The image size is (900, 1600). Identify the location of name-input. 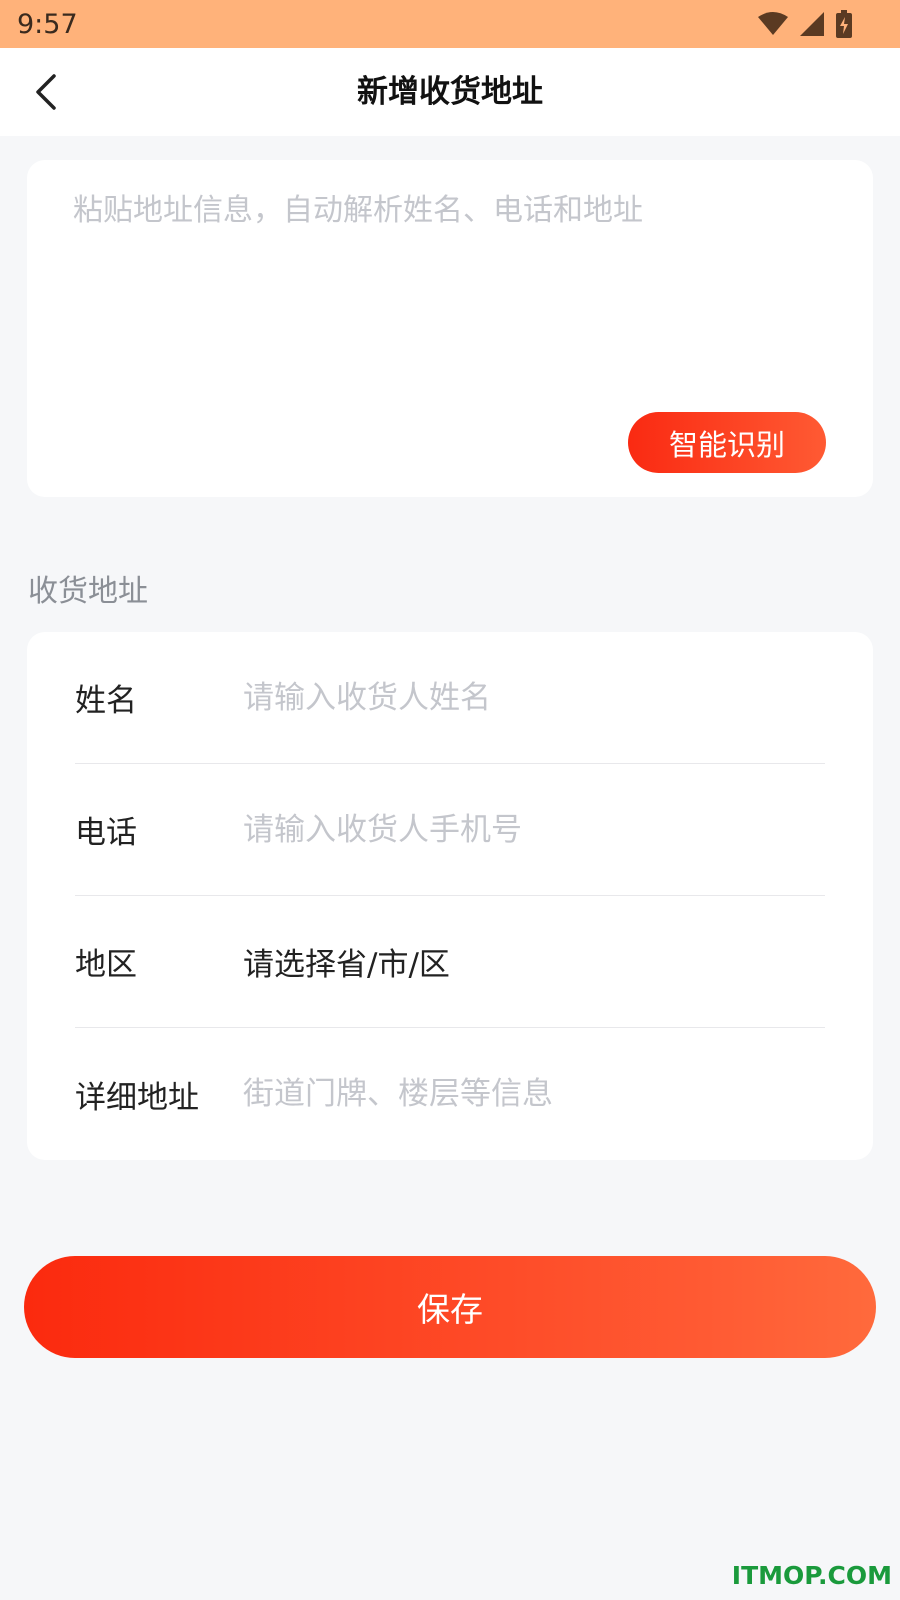
(534, 697).